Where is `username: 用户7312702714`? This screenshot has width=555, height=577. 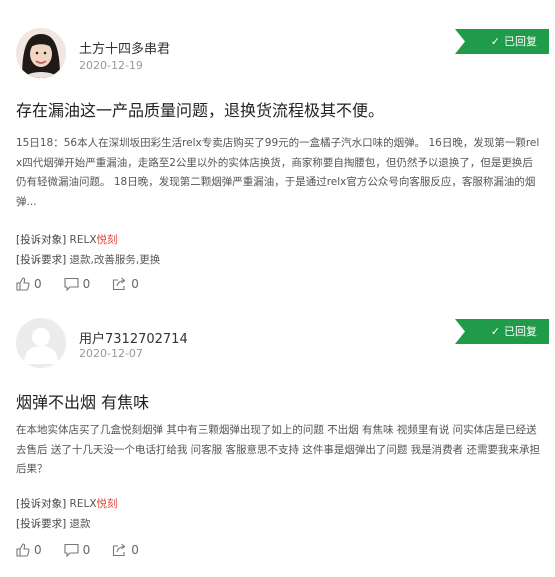 username: 用户7312702714 is located at coordinates (133, 337).